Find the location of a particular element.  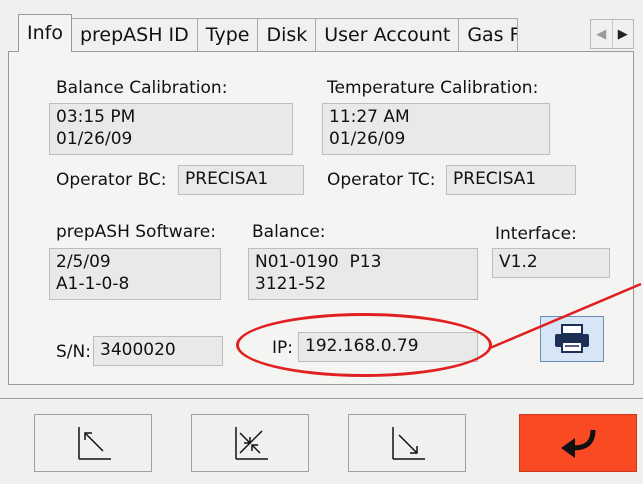

operator-tc-value: PRECISA1 is located at coordinates (511, 180).